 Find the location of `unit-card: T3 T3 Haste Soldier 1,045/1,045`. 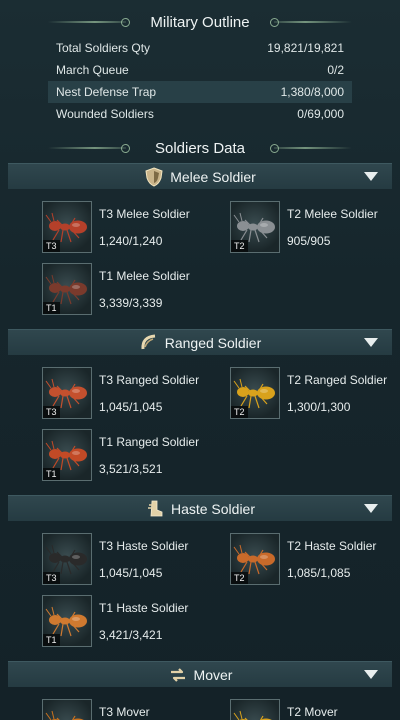

unit-card: T3 T3 Haste Soldier 1,045/1,045 is located at coordinates (132, 561).